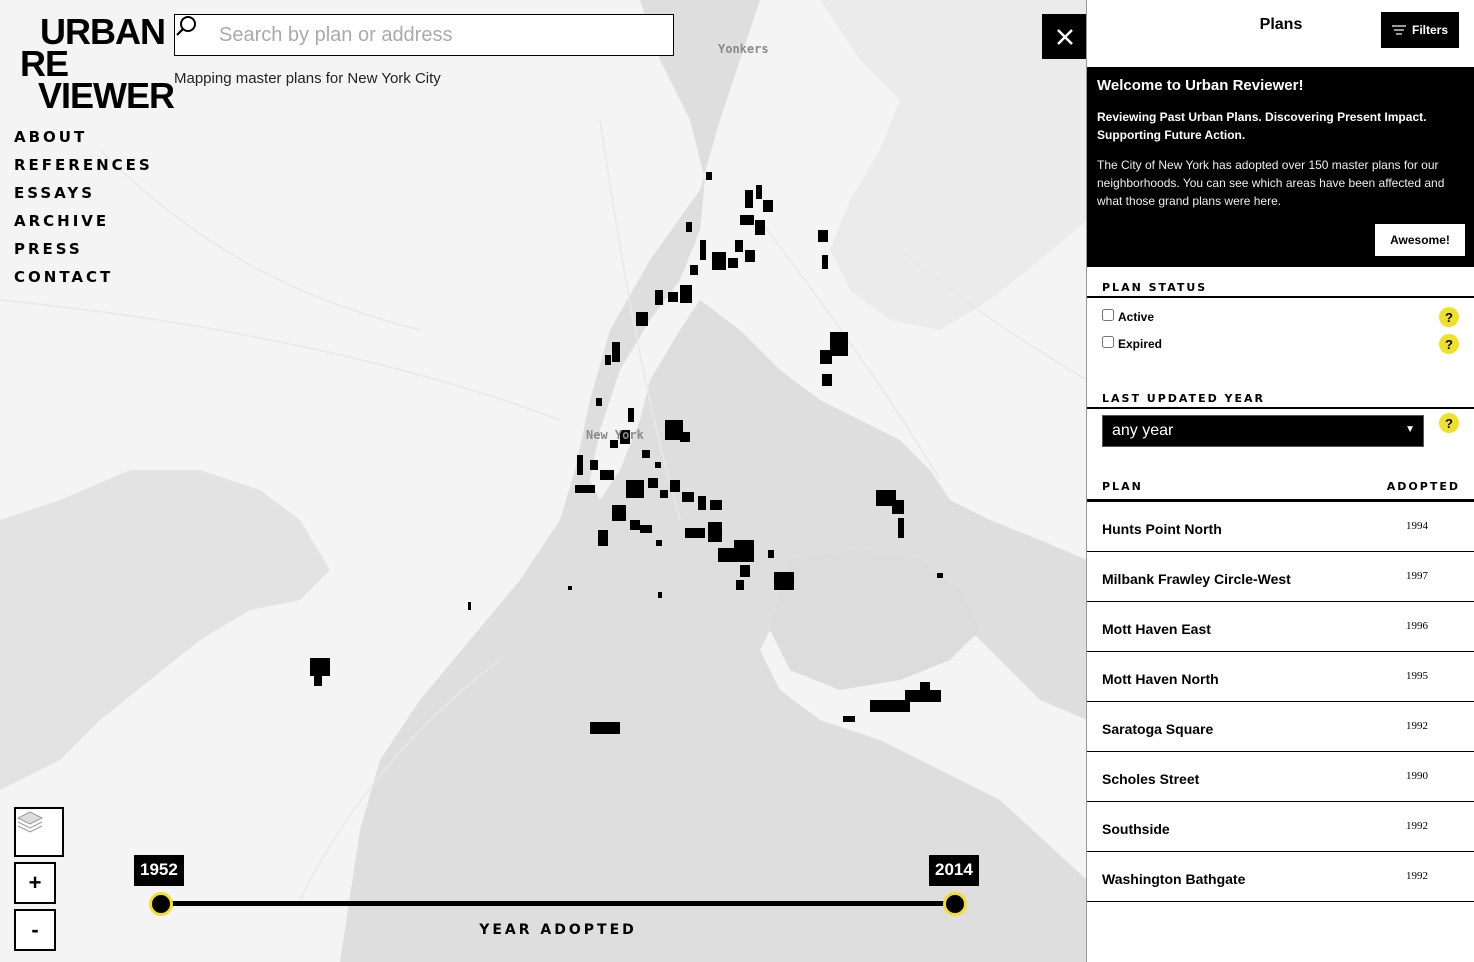  What do you see at coordinates (558, 930) in the screenshot?
I see `timeline-title: YEAR ADOPTED` at bounding box center [558, 930].